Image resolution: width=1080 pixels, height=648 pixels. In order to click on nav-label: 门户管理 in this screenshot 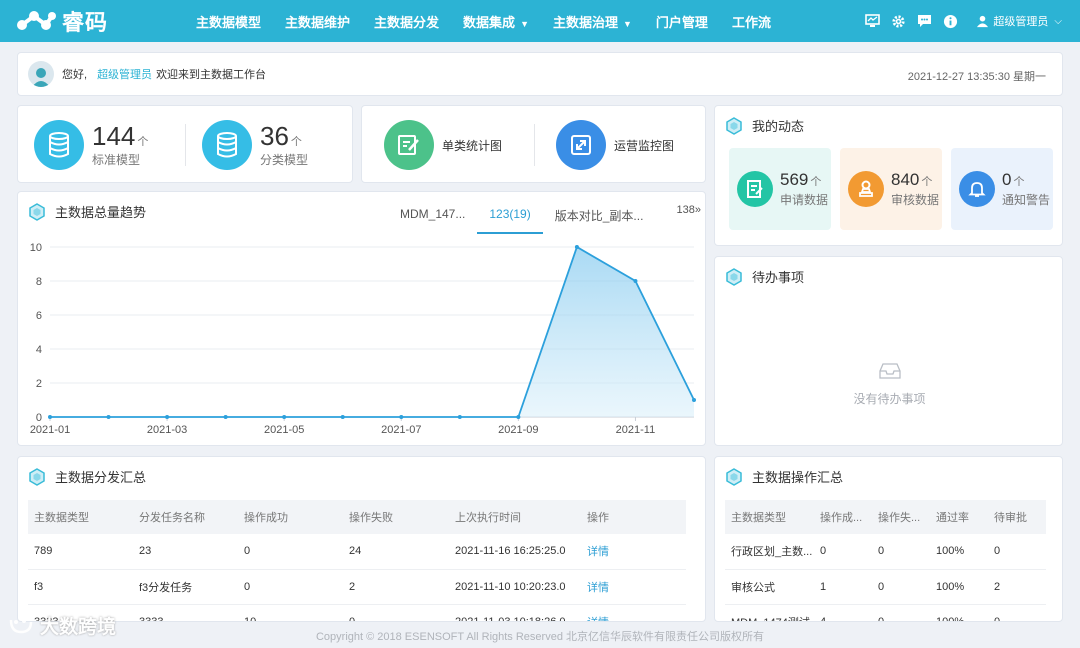, I will do `click(681, 22)`.